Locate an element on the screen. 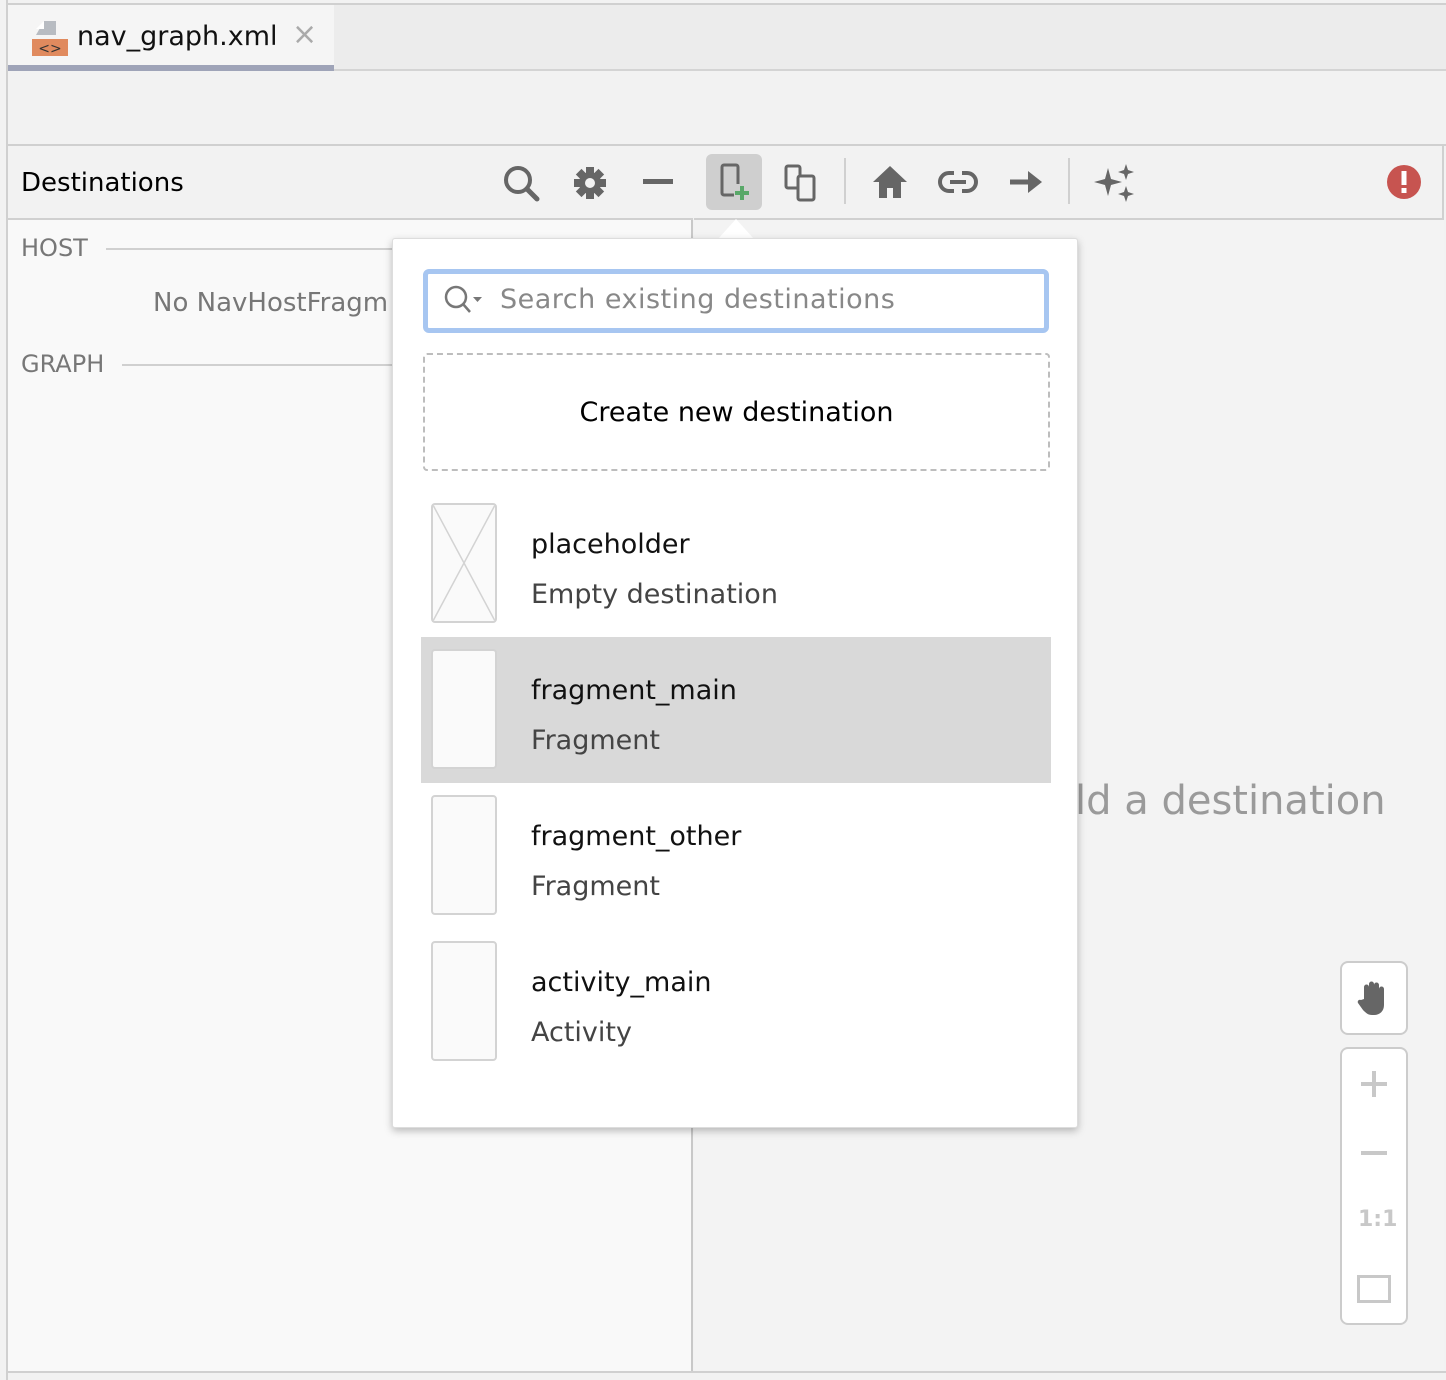 The width and height of the screenshot is (1446, 1380). minimize-icon is located at coordinates (658, 181).